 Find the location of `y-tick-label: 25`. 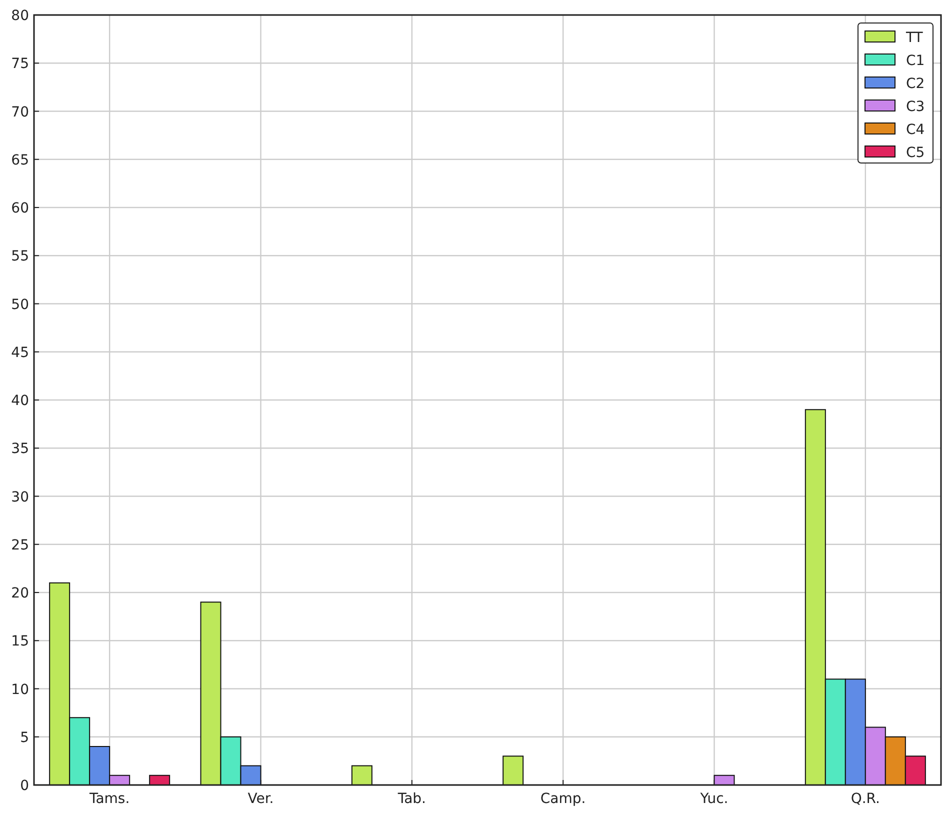

y-tick-label: 25 is located at coordinates (20, 545).